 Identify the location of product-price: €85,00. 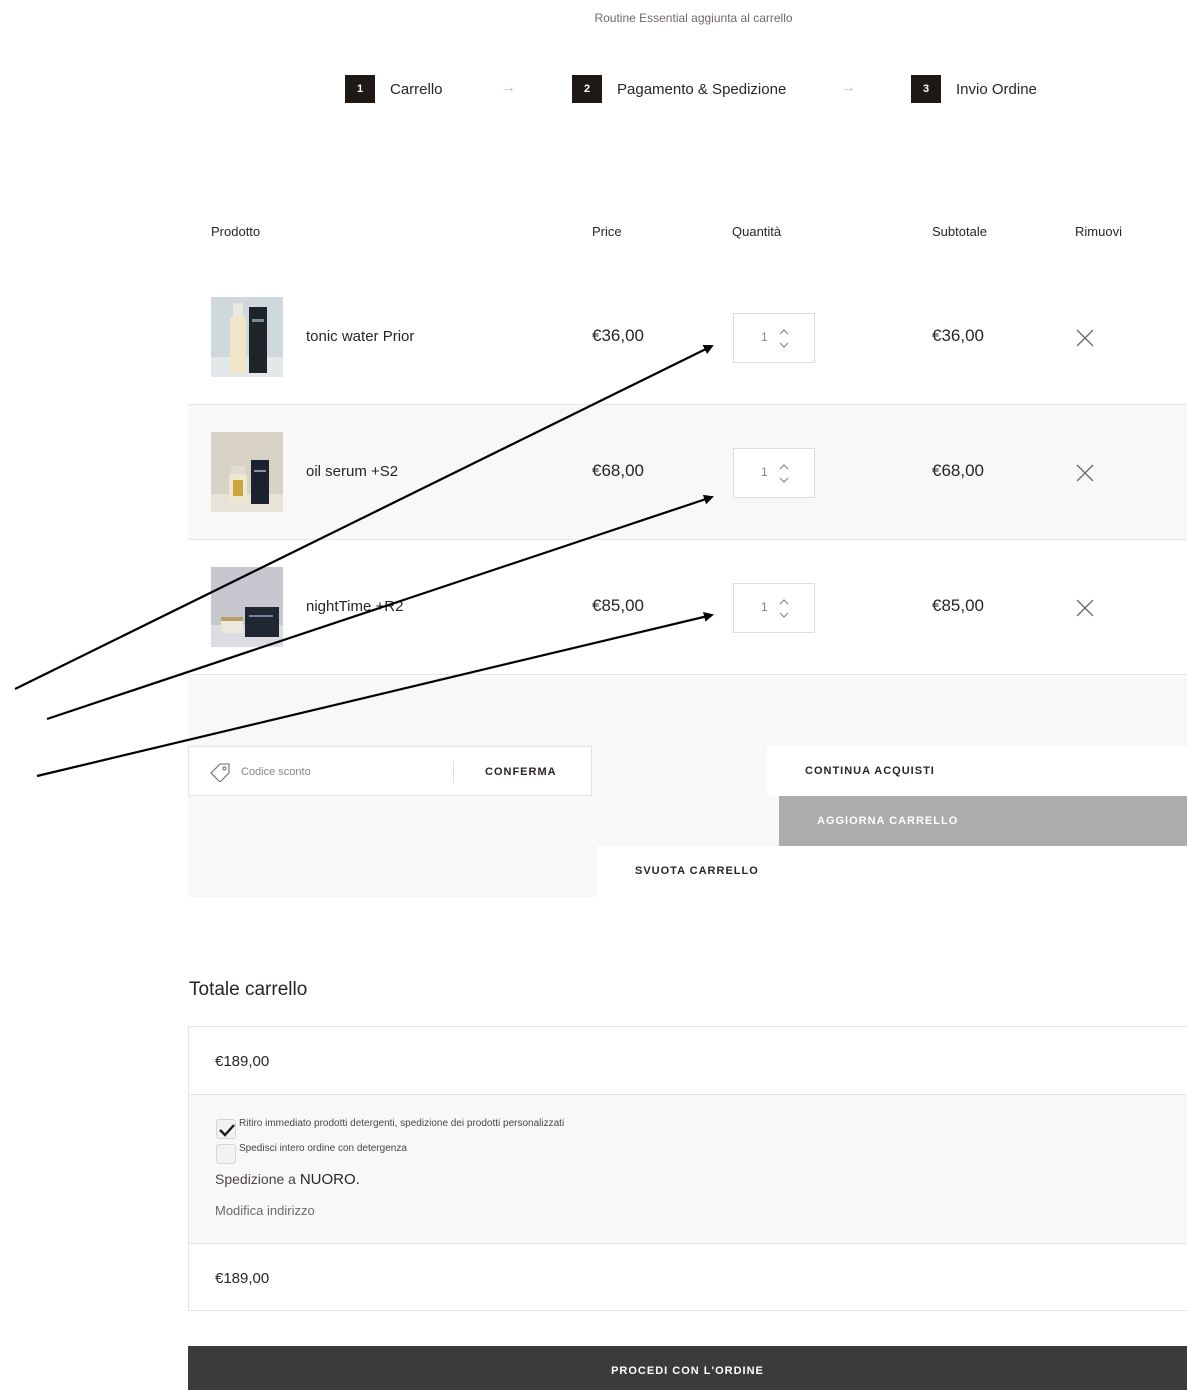
(618, 605).